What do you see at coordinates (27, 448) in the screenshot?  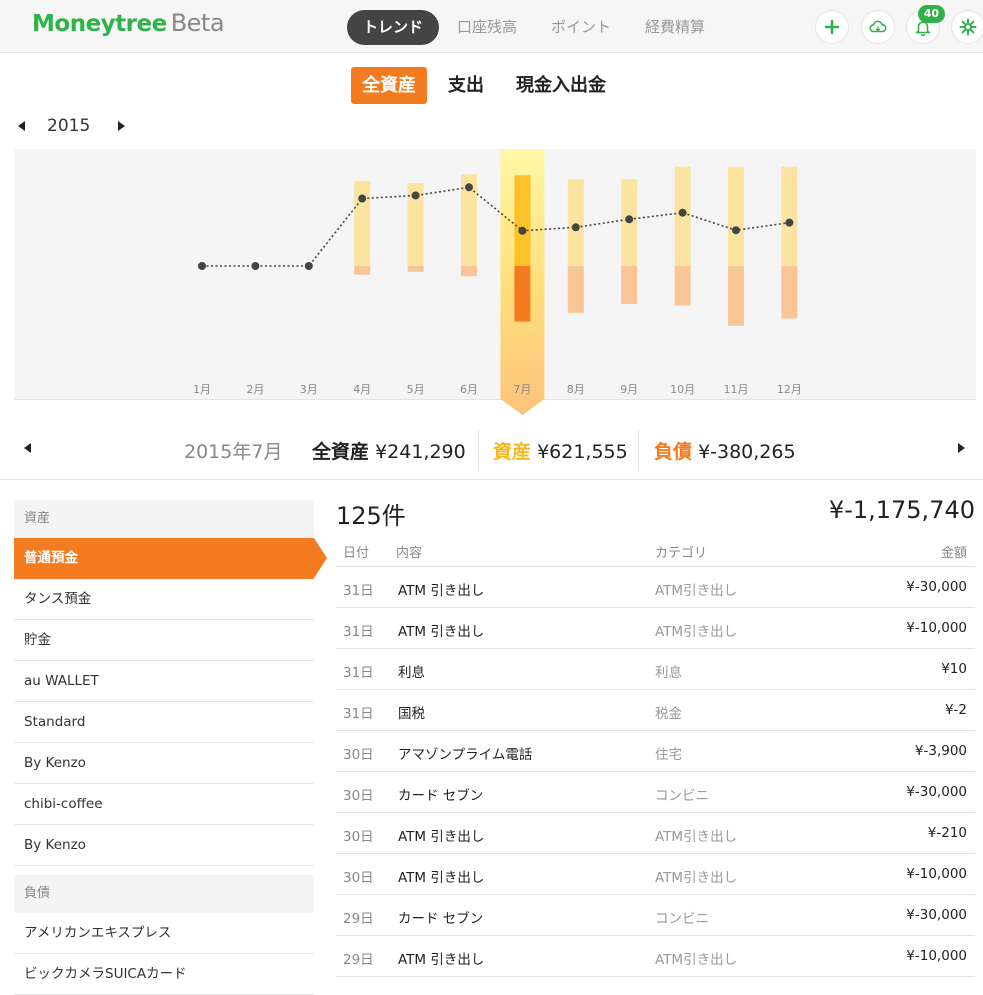 I see `prev-month-icon` at bounding box center [27, 448].